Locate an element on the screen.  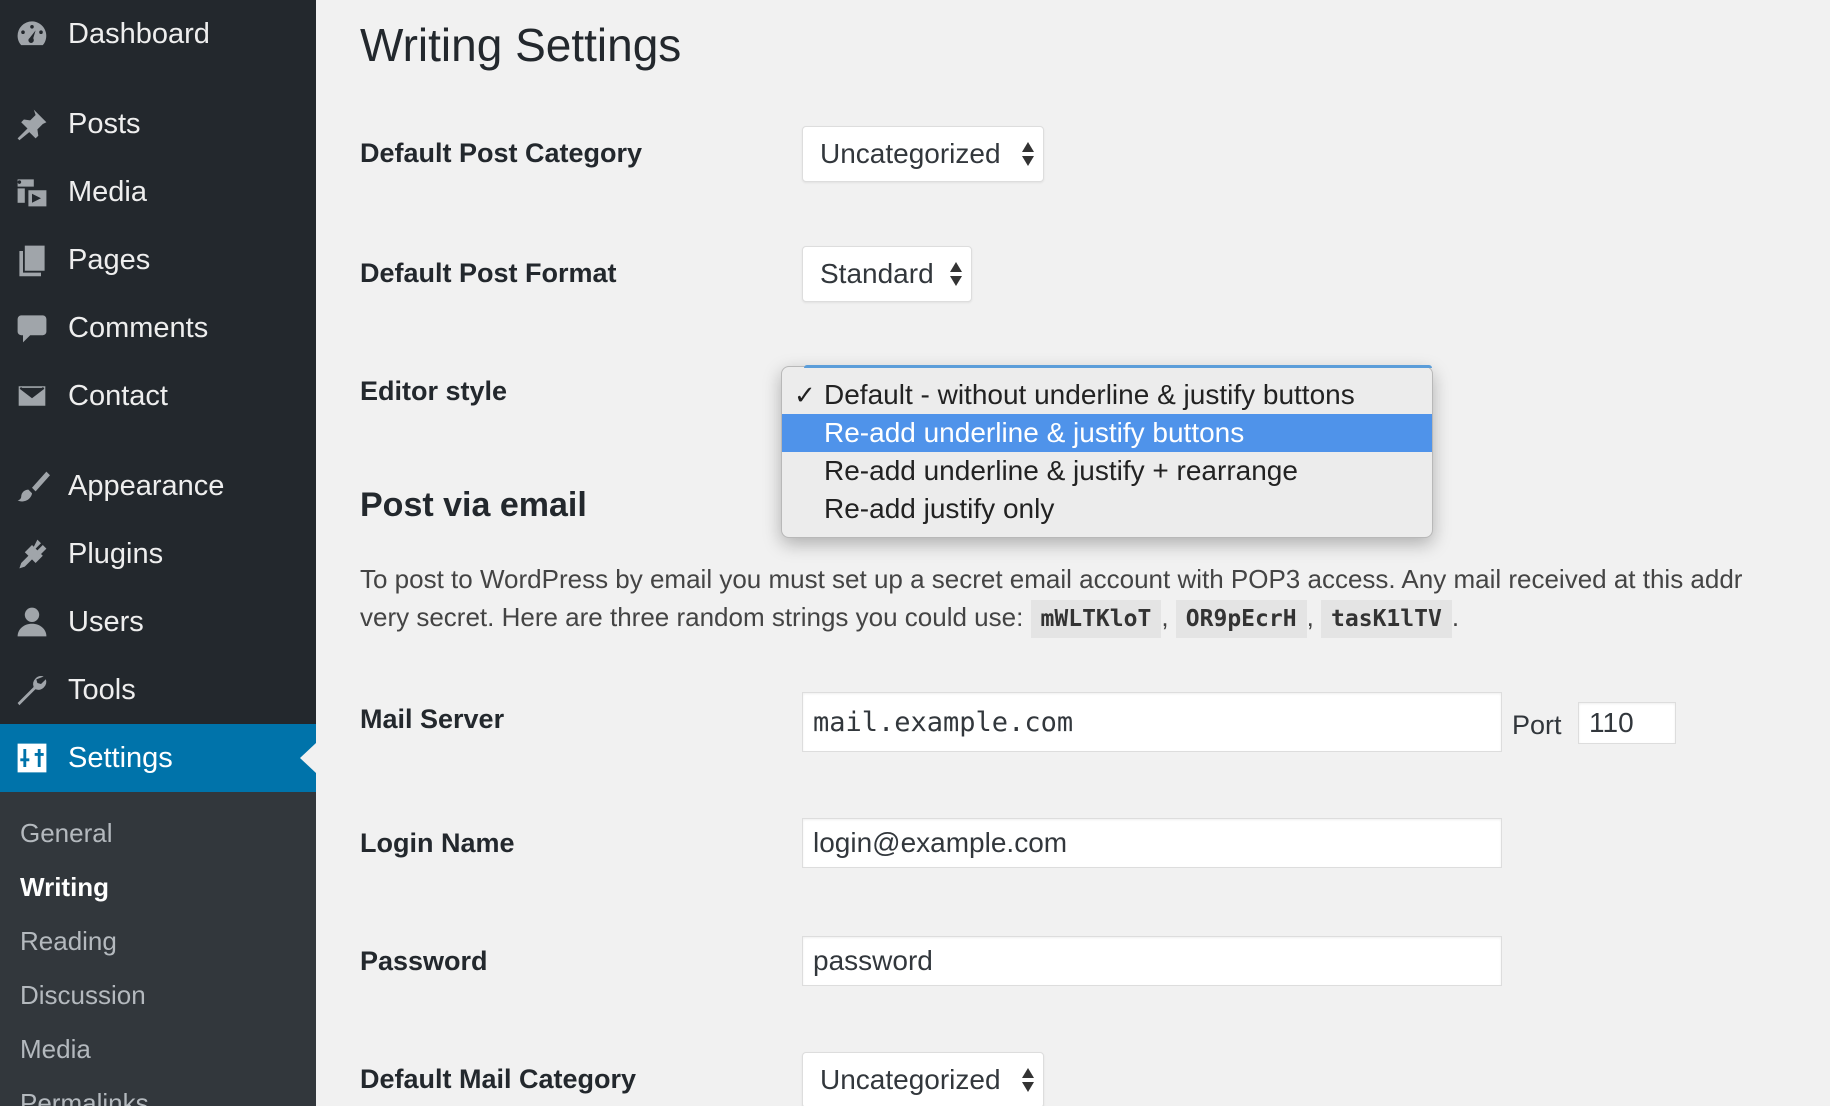
sidebar-item-label: Media is located at coordinates (107, 191).